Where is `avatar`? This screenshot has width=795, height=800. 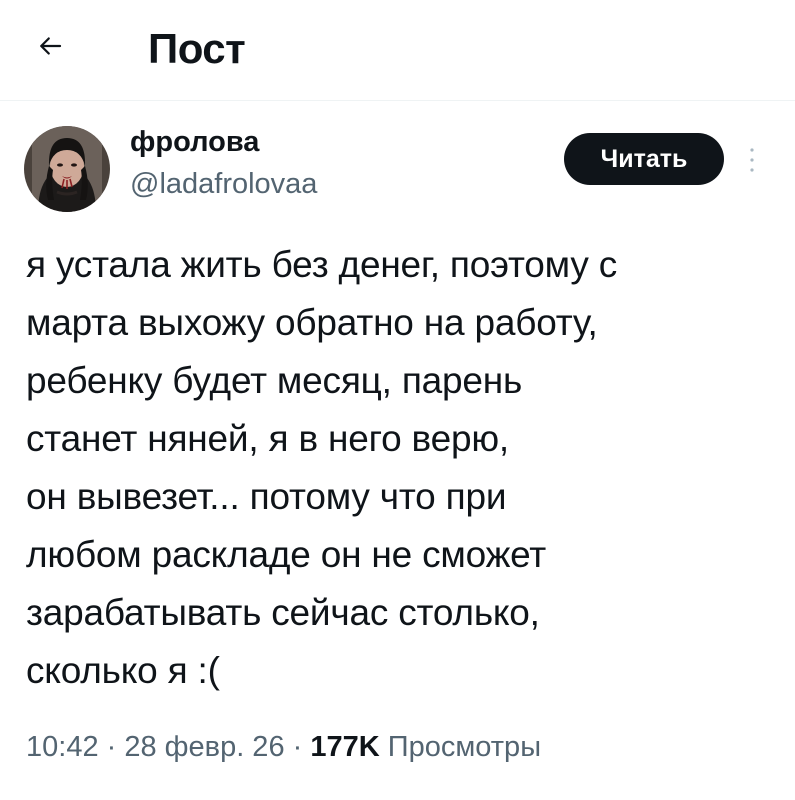 avatar is located at coordinates (67, 169).